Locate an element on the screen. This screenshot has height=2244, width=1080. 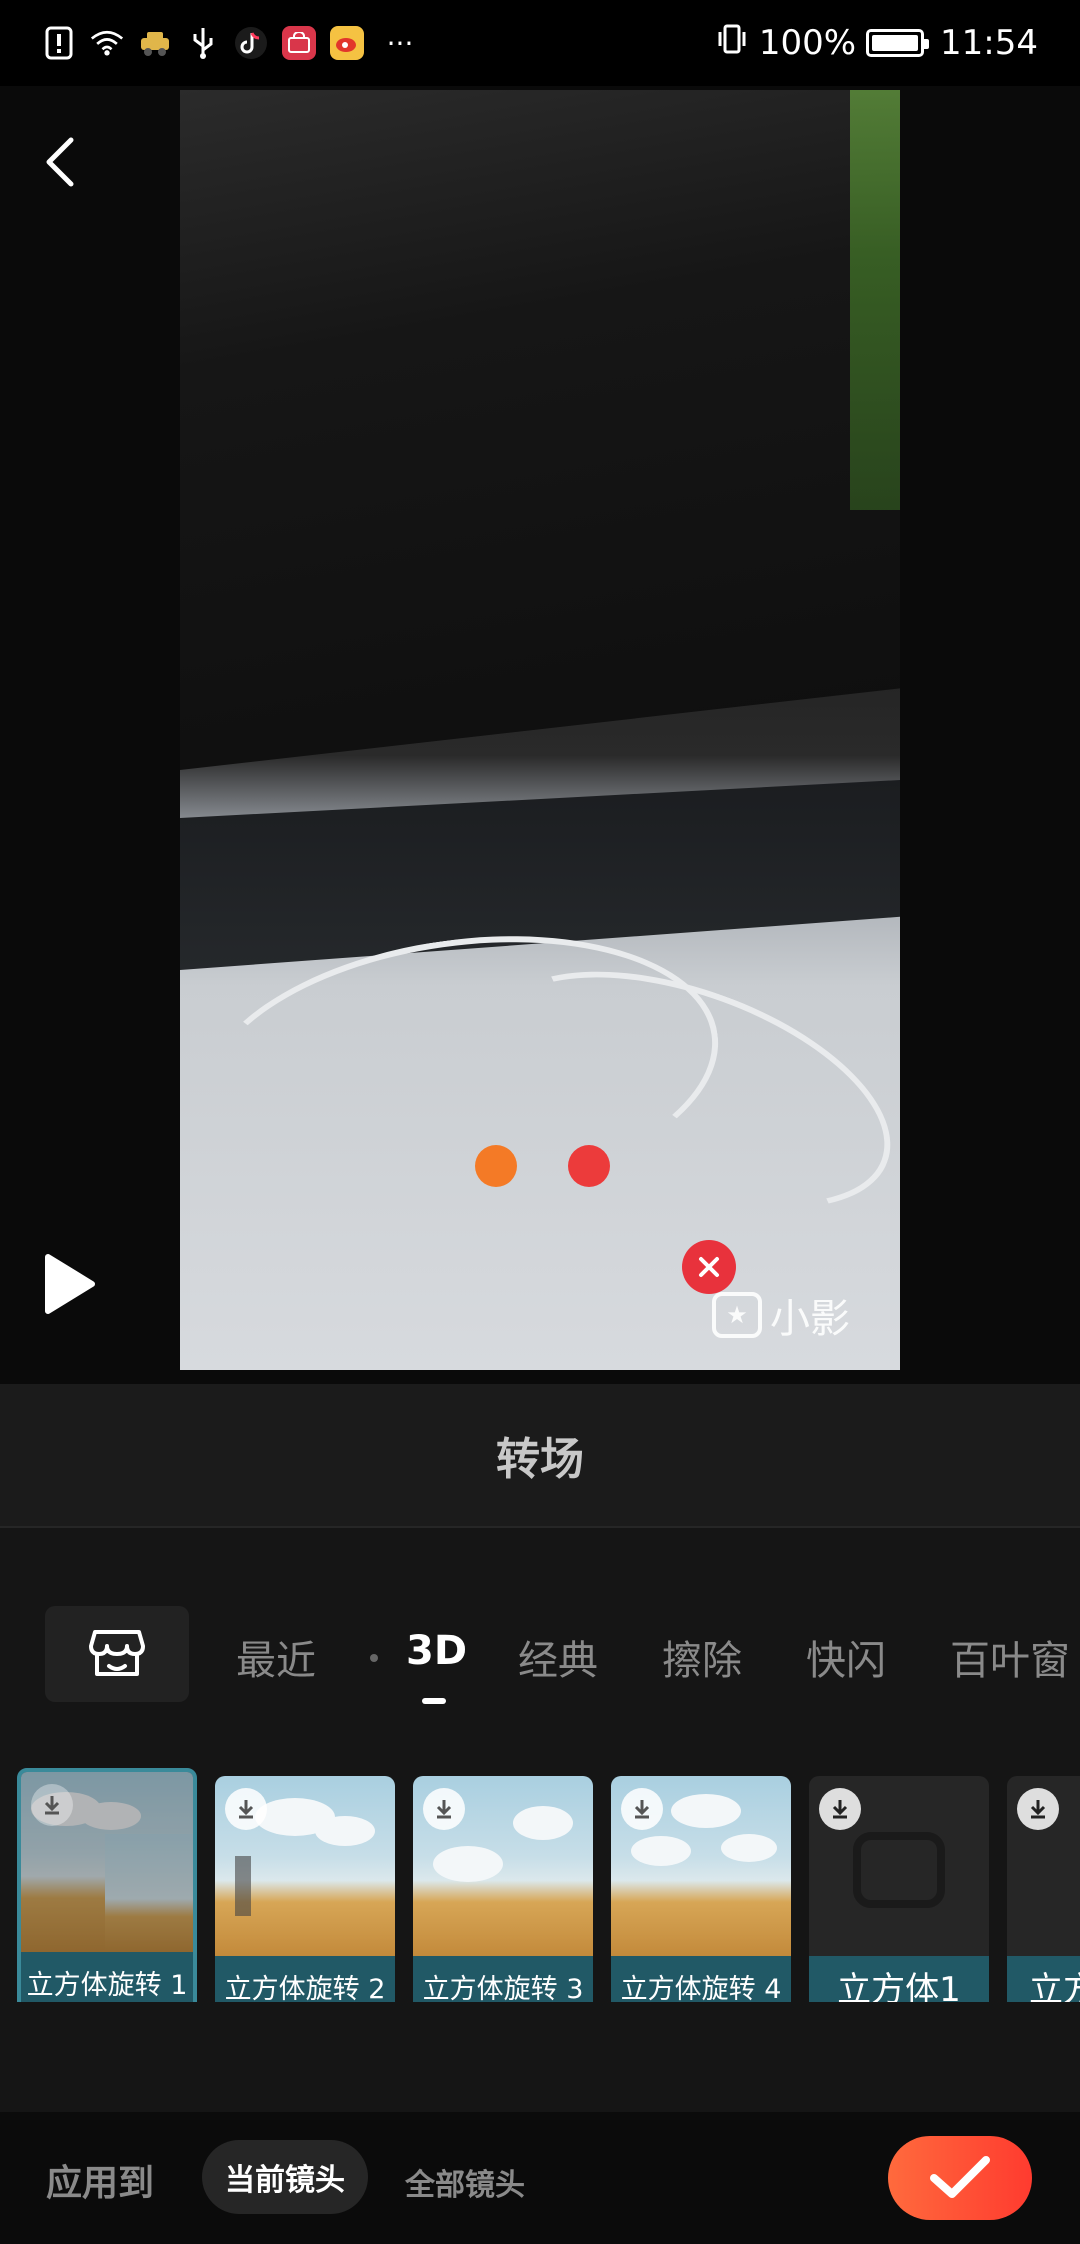
watermark: ★ 小影 is located at coordinates (781, 1315).